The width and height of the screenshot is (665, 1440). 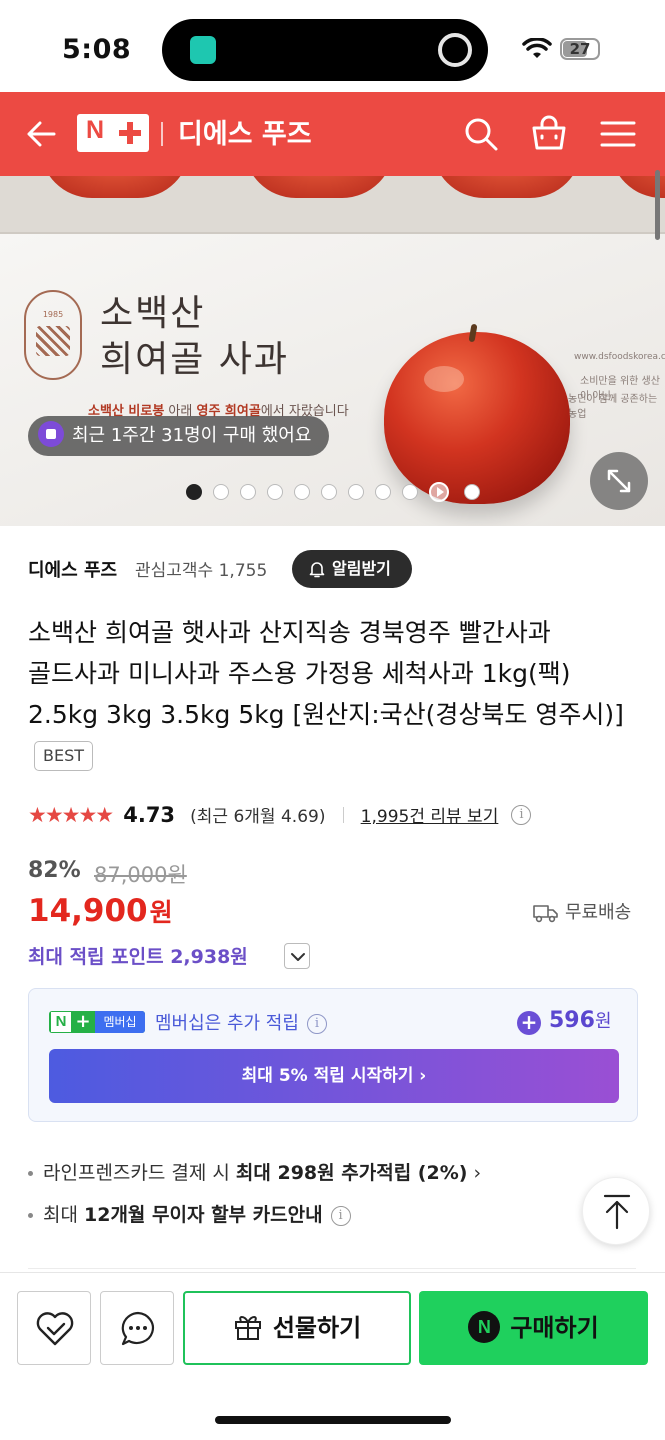 I want to click on box-note: 농민이 함께 공존하는 농업, so click(x=613, y=407).